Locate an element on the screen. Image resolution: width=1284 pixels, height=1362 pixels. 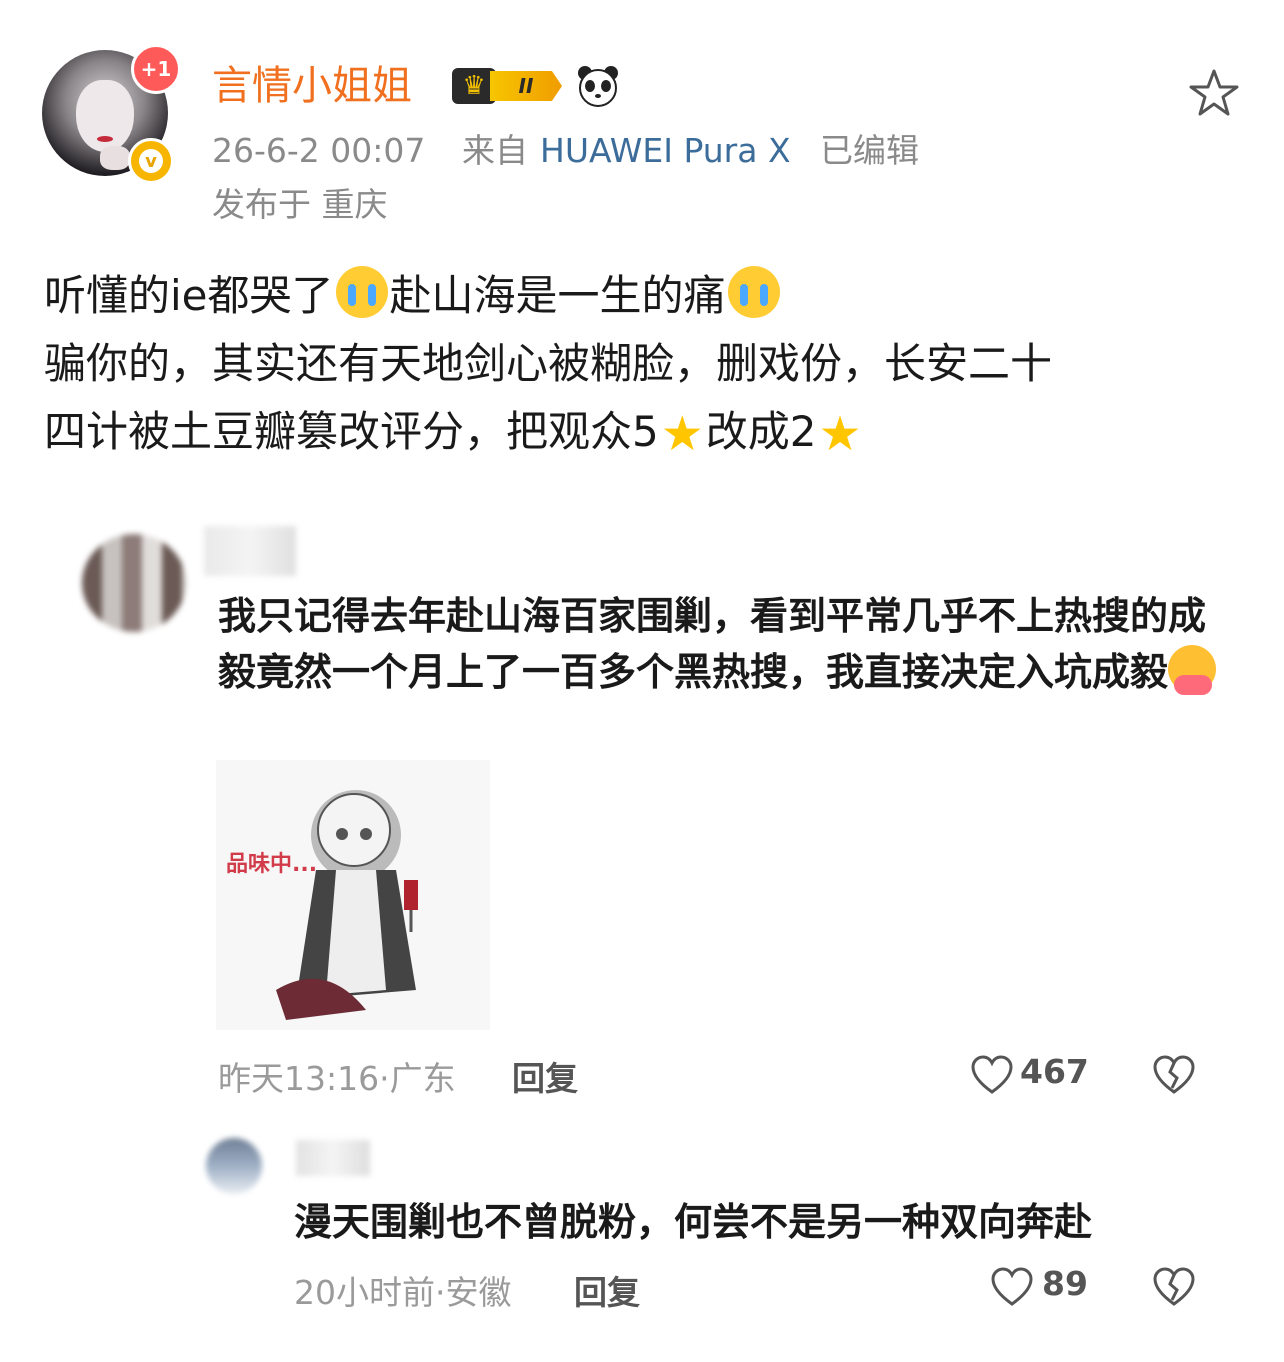
edited-label: 已编辑 is located at coordinates (869, 151).